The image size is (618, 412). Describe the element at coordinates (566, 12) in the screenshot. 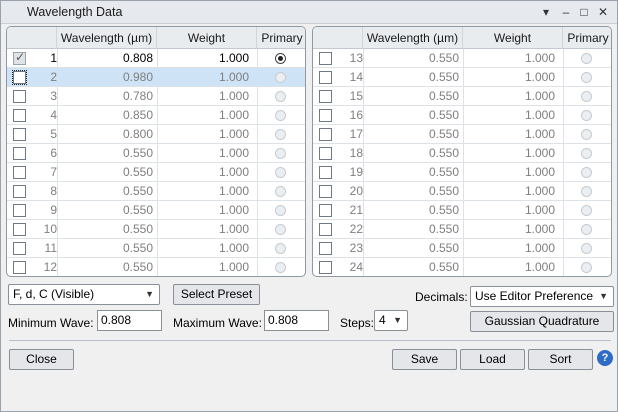

I see `minimize-icon: –` at that location.